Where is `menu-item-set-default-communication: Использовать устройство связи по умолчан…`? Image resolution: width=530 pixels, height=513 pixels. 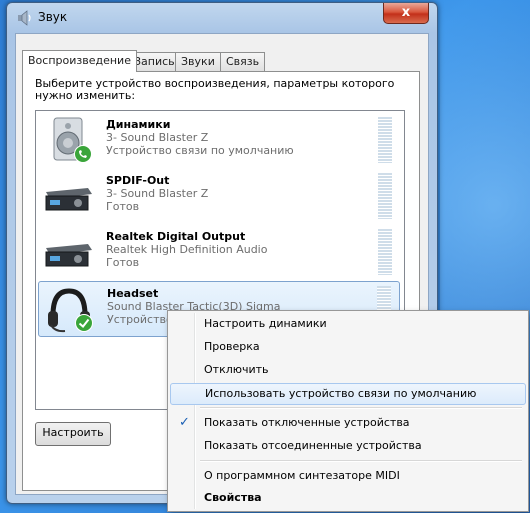 menu-item-set-default-communication: Использовать устройство связи по умолчан… is located at coordinates (348, 394).